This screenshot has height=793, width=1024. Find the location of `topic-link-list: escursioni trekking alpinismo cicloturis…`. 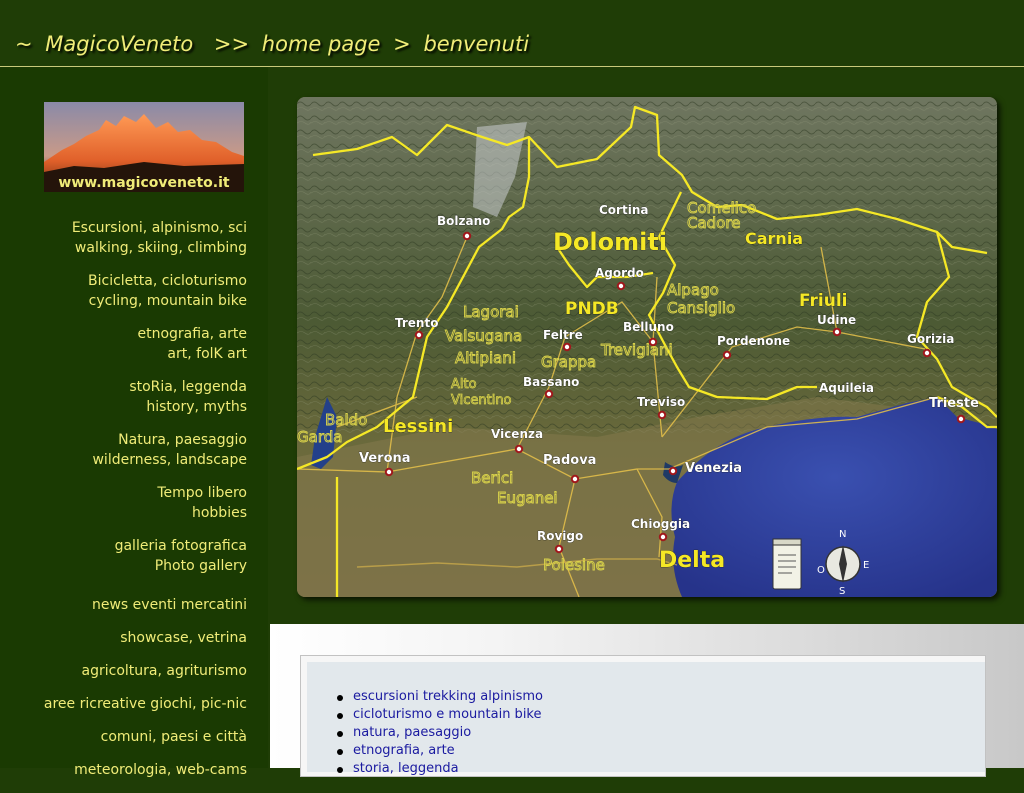

topic-link-list: escursioni trekking alpinismo cicloturis… is located at coordinates (439, 733).